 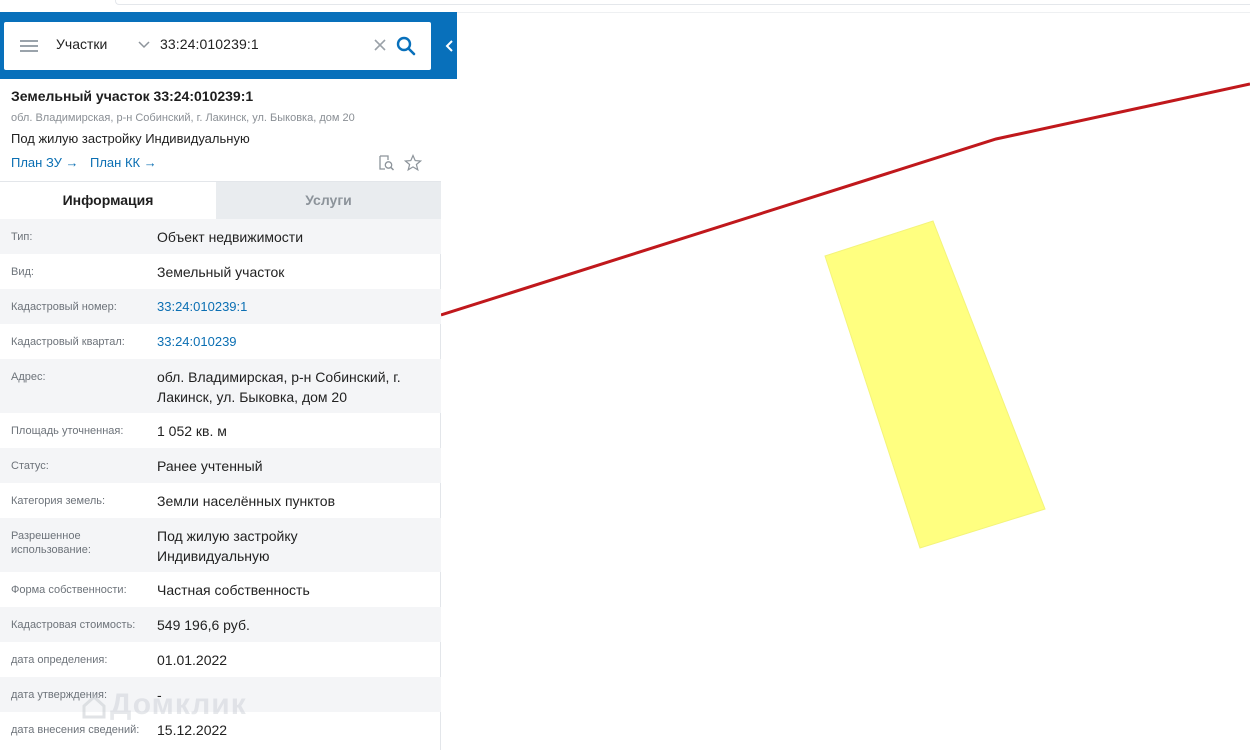 I want to click on row-label: Кадастровая стоимость:, so click(x=73, y=625).